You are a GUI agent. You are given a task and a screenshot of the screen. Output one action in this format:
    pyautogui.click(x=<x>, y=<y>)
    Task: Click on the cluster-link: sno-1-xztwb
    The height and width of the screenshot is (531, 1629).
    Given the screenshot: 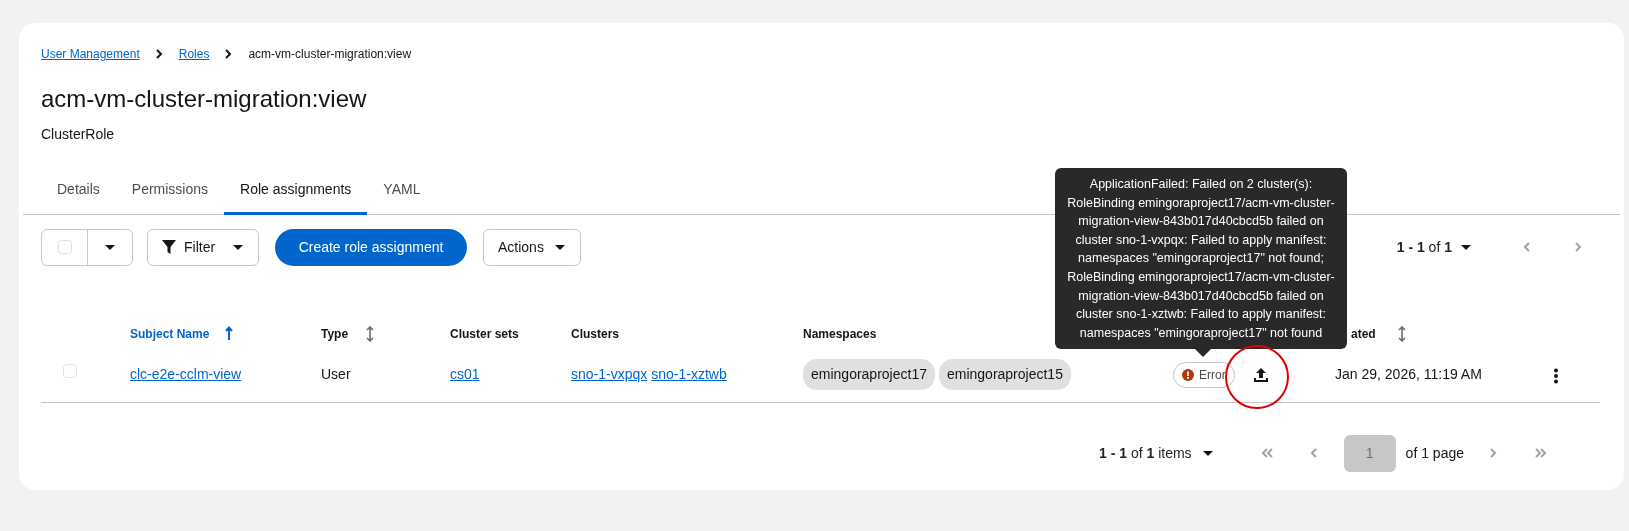 What is the action you would take?
    pyautogui.click(x=689, y=374)
    